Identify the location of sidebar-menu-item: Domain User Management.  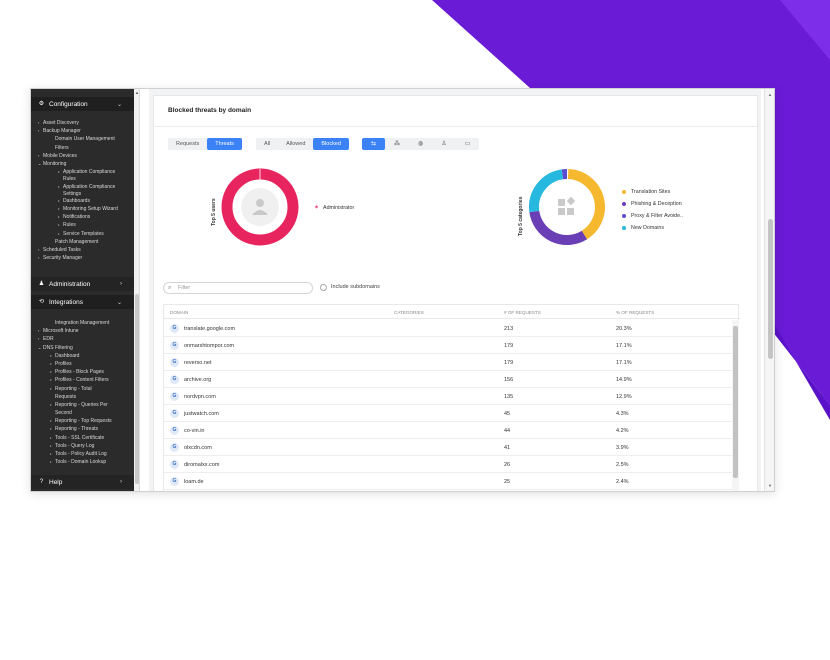
(82, 139).